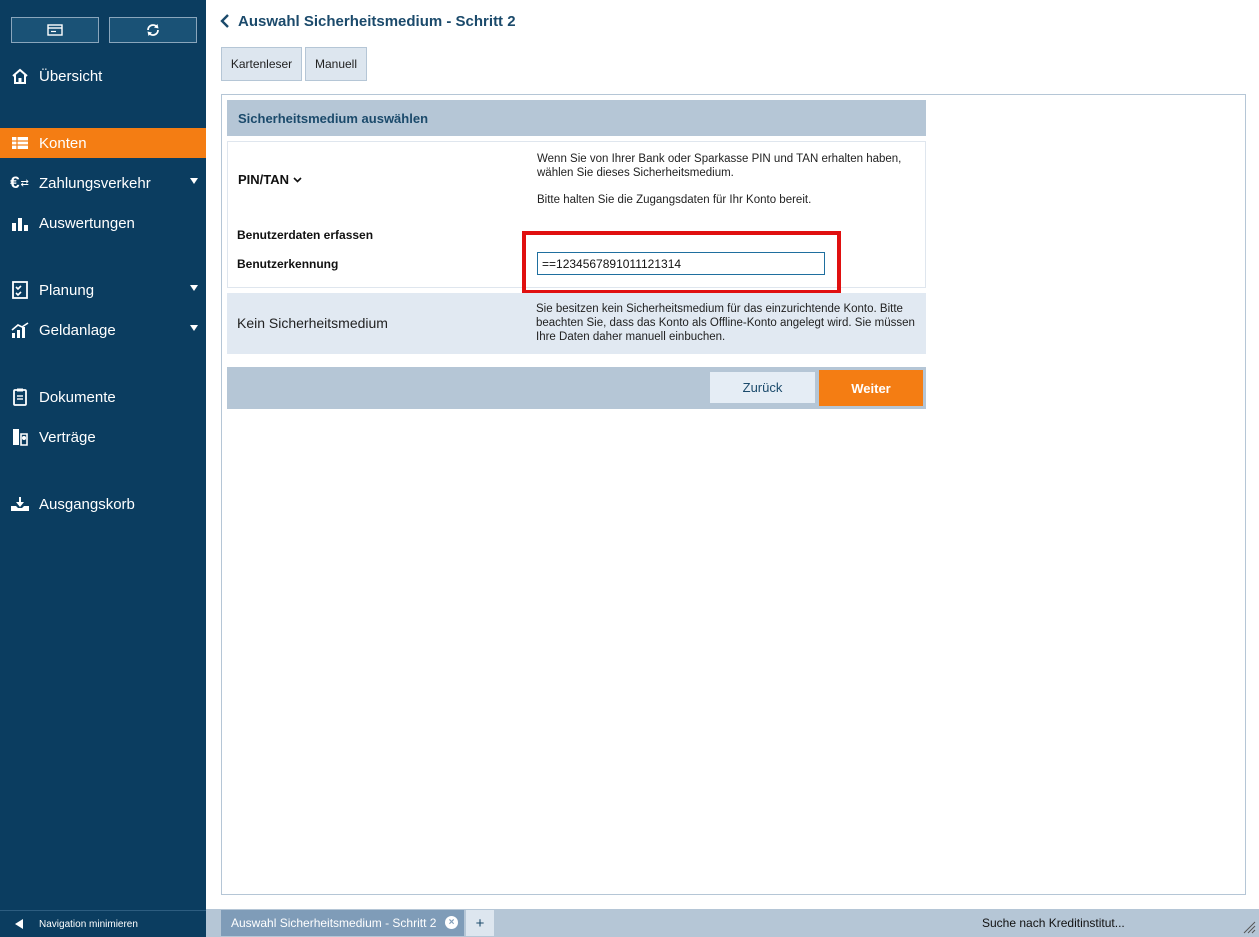 The width and height of the screenshot is (1259, 937). I want to click on sidebar-item-label: Geldanlage, so click(77, 330).